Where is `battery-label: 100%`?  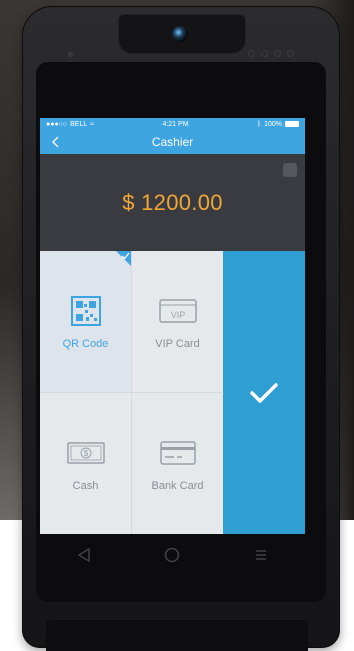
battery-label: 100% is located at coordinates (273, 124).